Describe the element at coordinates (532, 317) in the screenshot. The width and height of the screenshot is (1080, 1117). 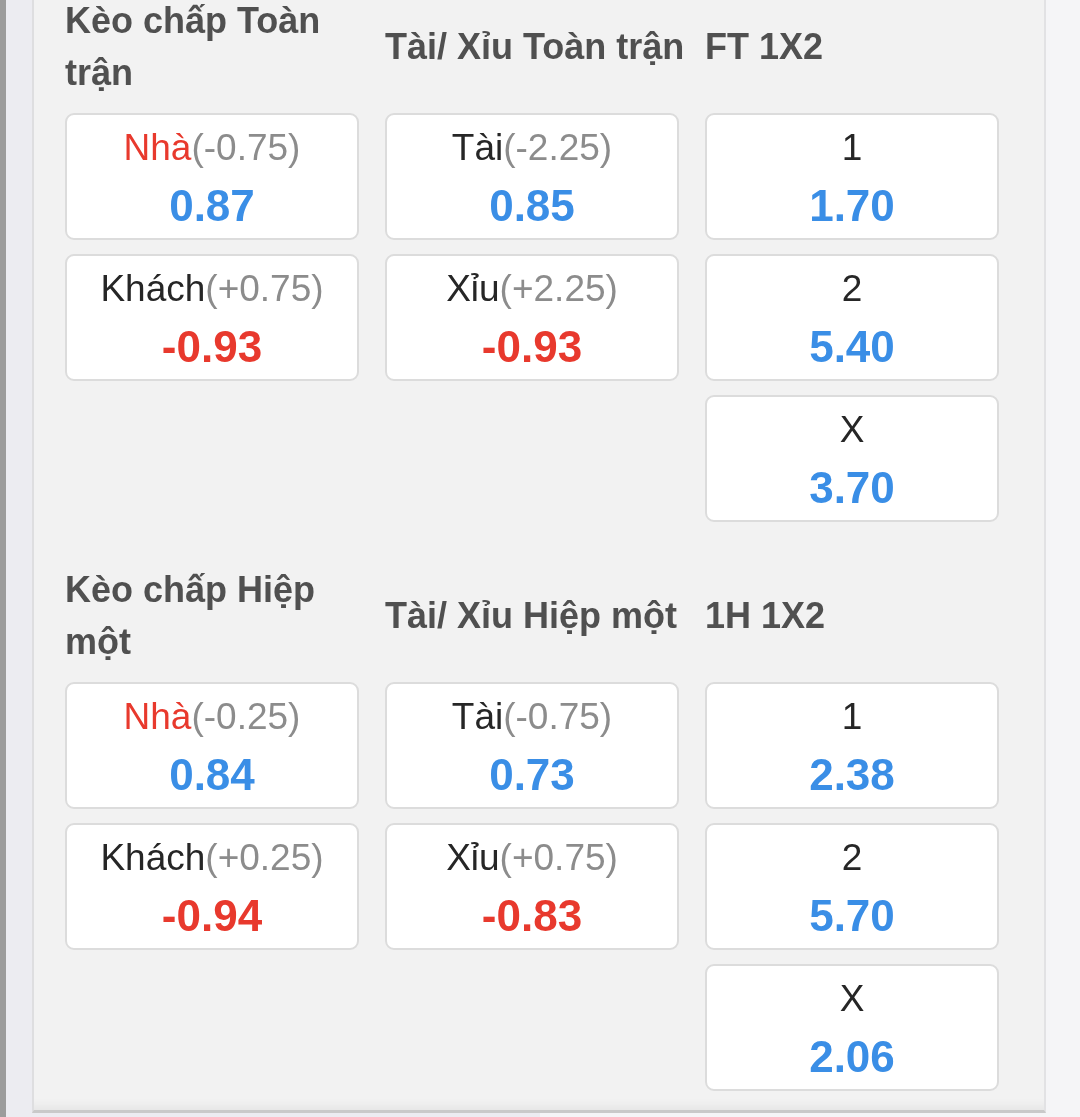
I see `odds-button: Xỉu(+2.25) -0.93` at that location.